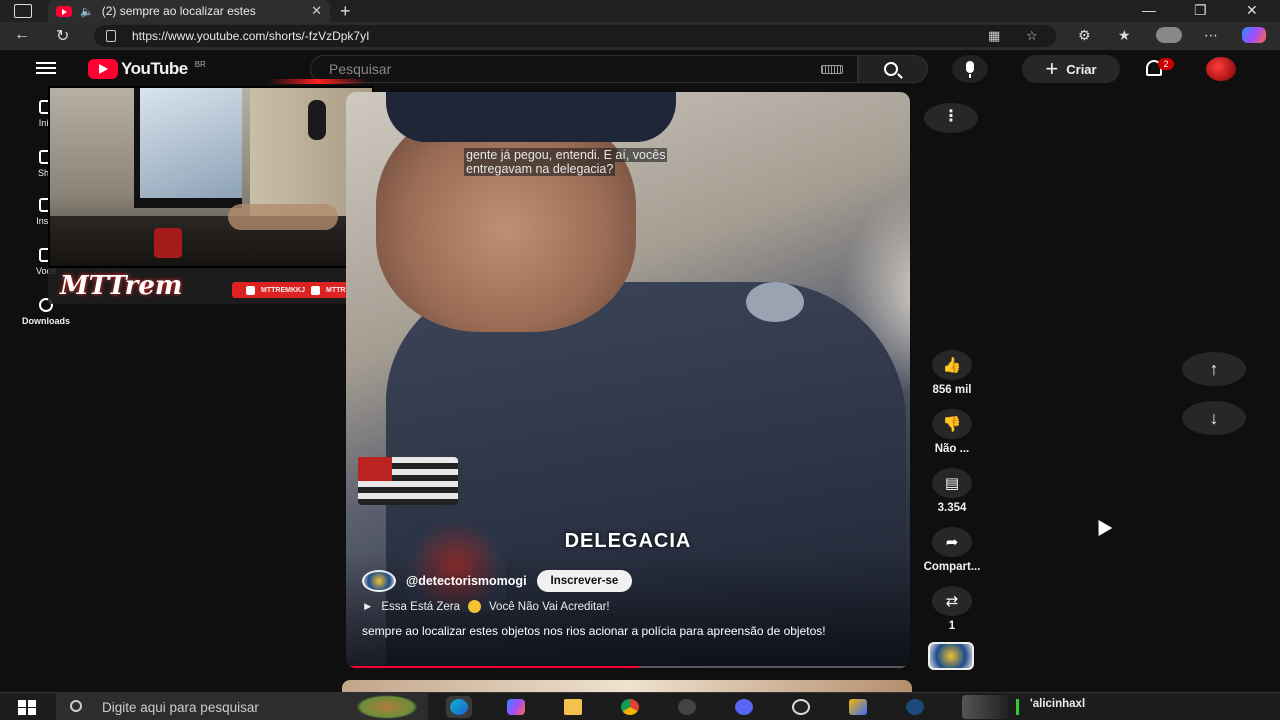 This screenshot has height=720, width=1280. I want to click on taskbar-chrome, so click(630, 707).